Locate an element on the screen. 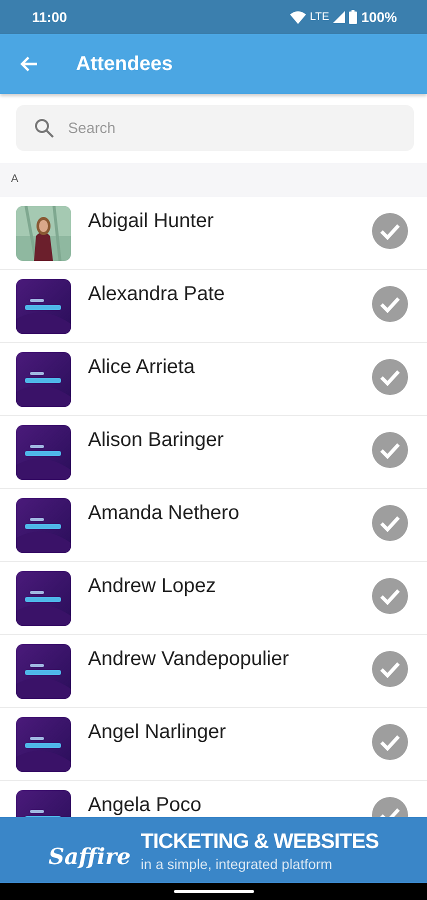 The width and height of the screenshot is (427, 900). battery-level: 100% is located at coordinates (379, 17).